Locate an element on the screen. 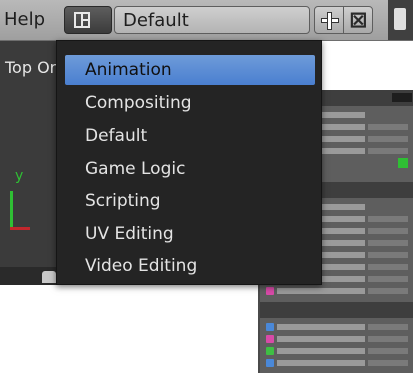 This screenshot has height=373, width=413. menu-item-animation: Animation is located at coordinates (190, 70).